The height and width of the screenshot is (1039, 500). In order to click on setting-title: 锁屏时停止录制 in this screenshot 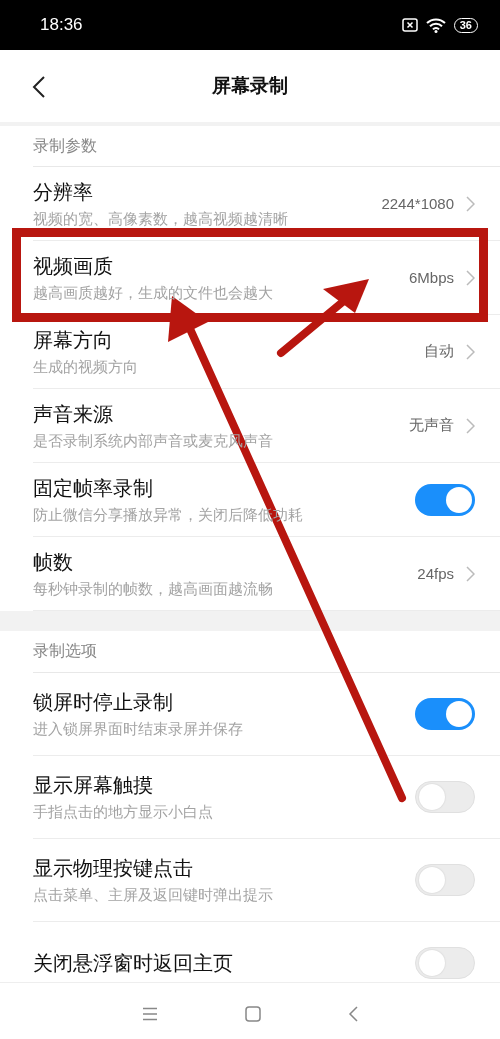, I will do `click(103, 703)`.